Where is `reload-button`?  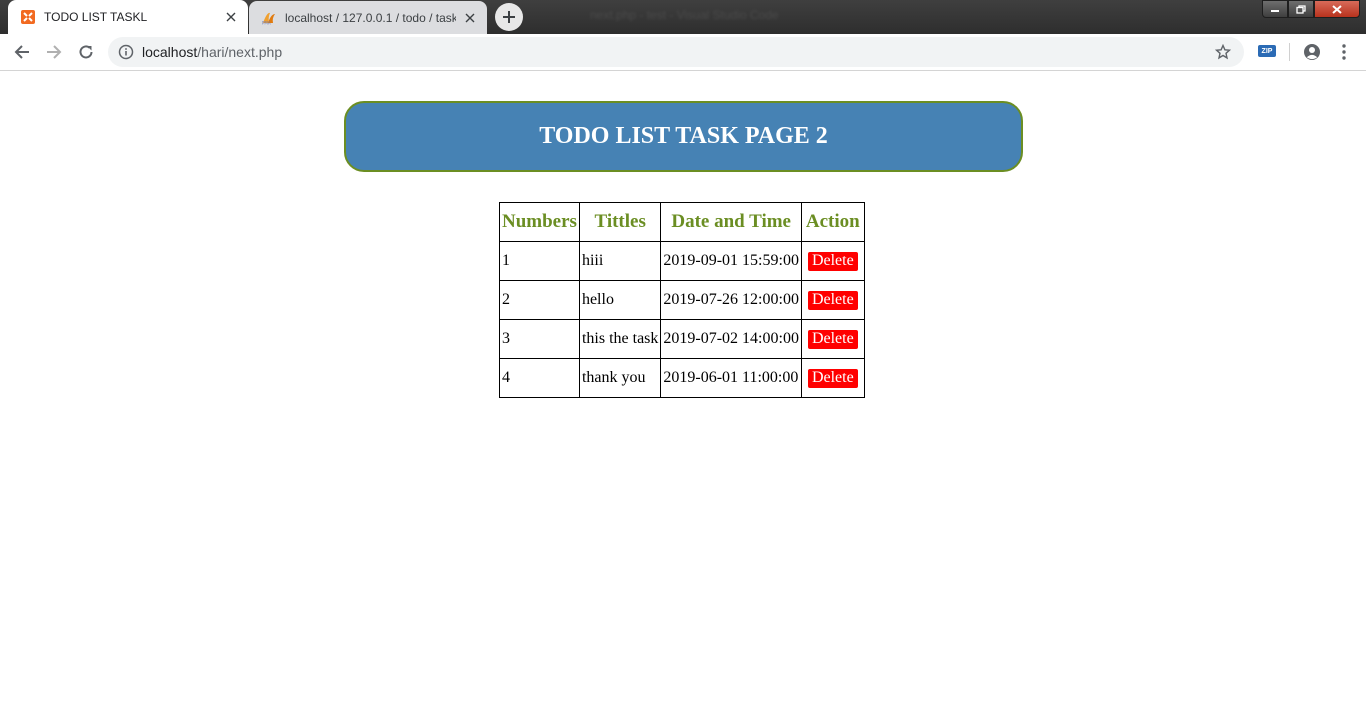
reload-button is located at coordinates (86, 52).